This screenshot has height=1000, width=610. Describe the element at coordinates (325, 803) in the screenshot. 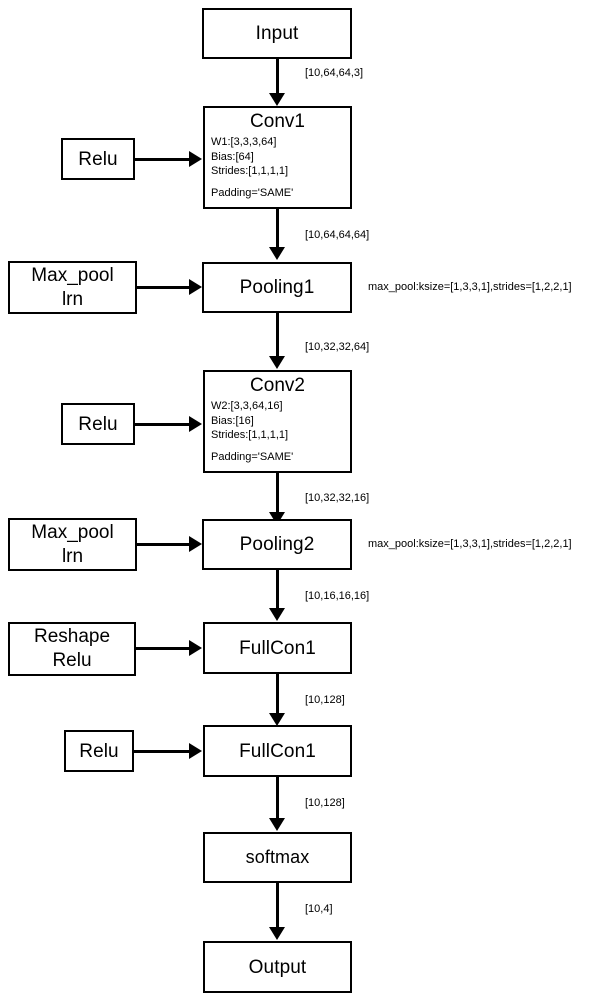

I see `edge-label-fullcon2-softmax: [10,128]` at that location.